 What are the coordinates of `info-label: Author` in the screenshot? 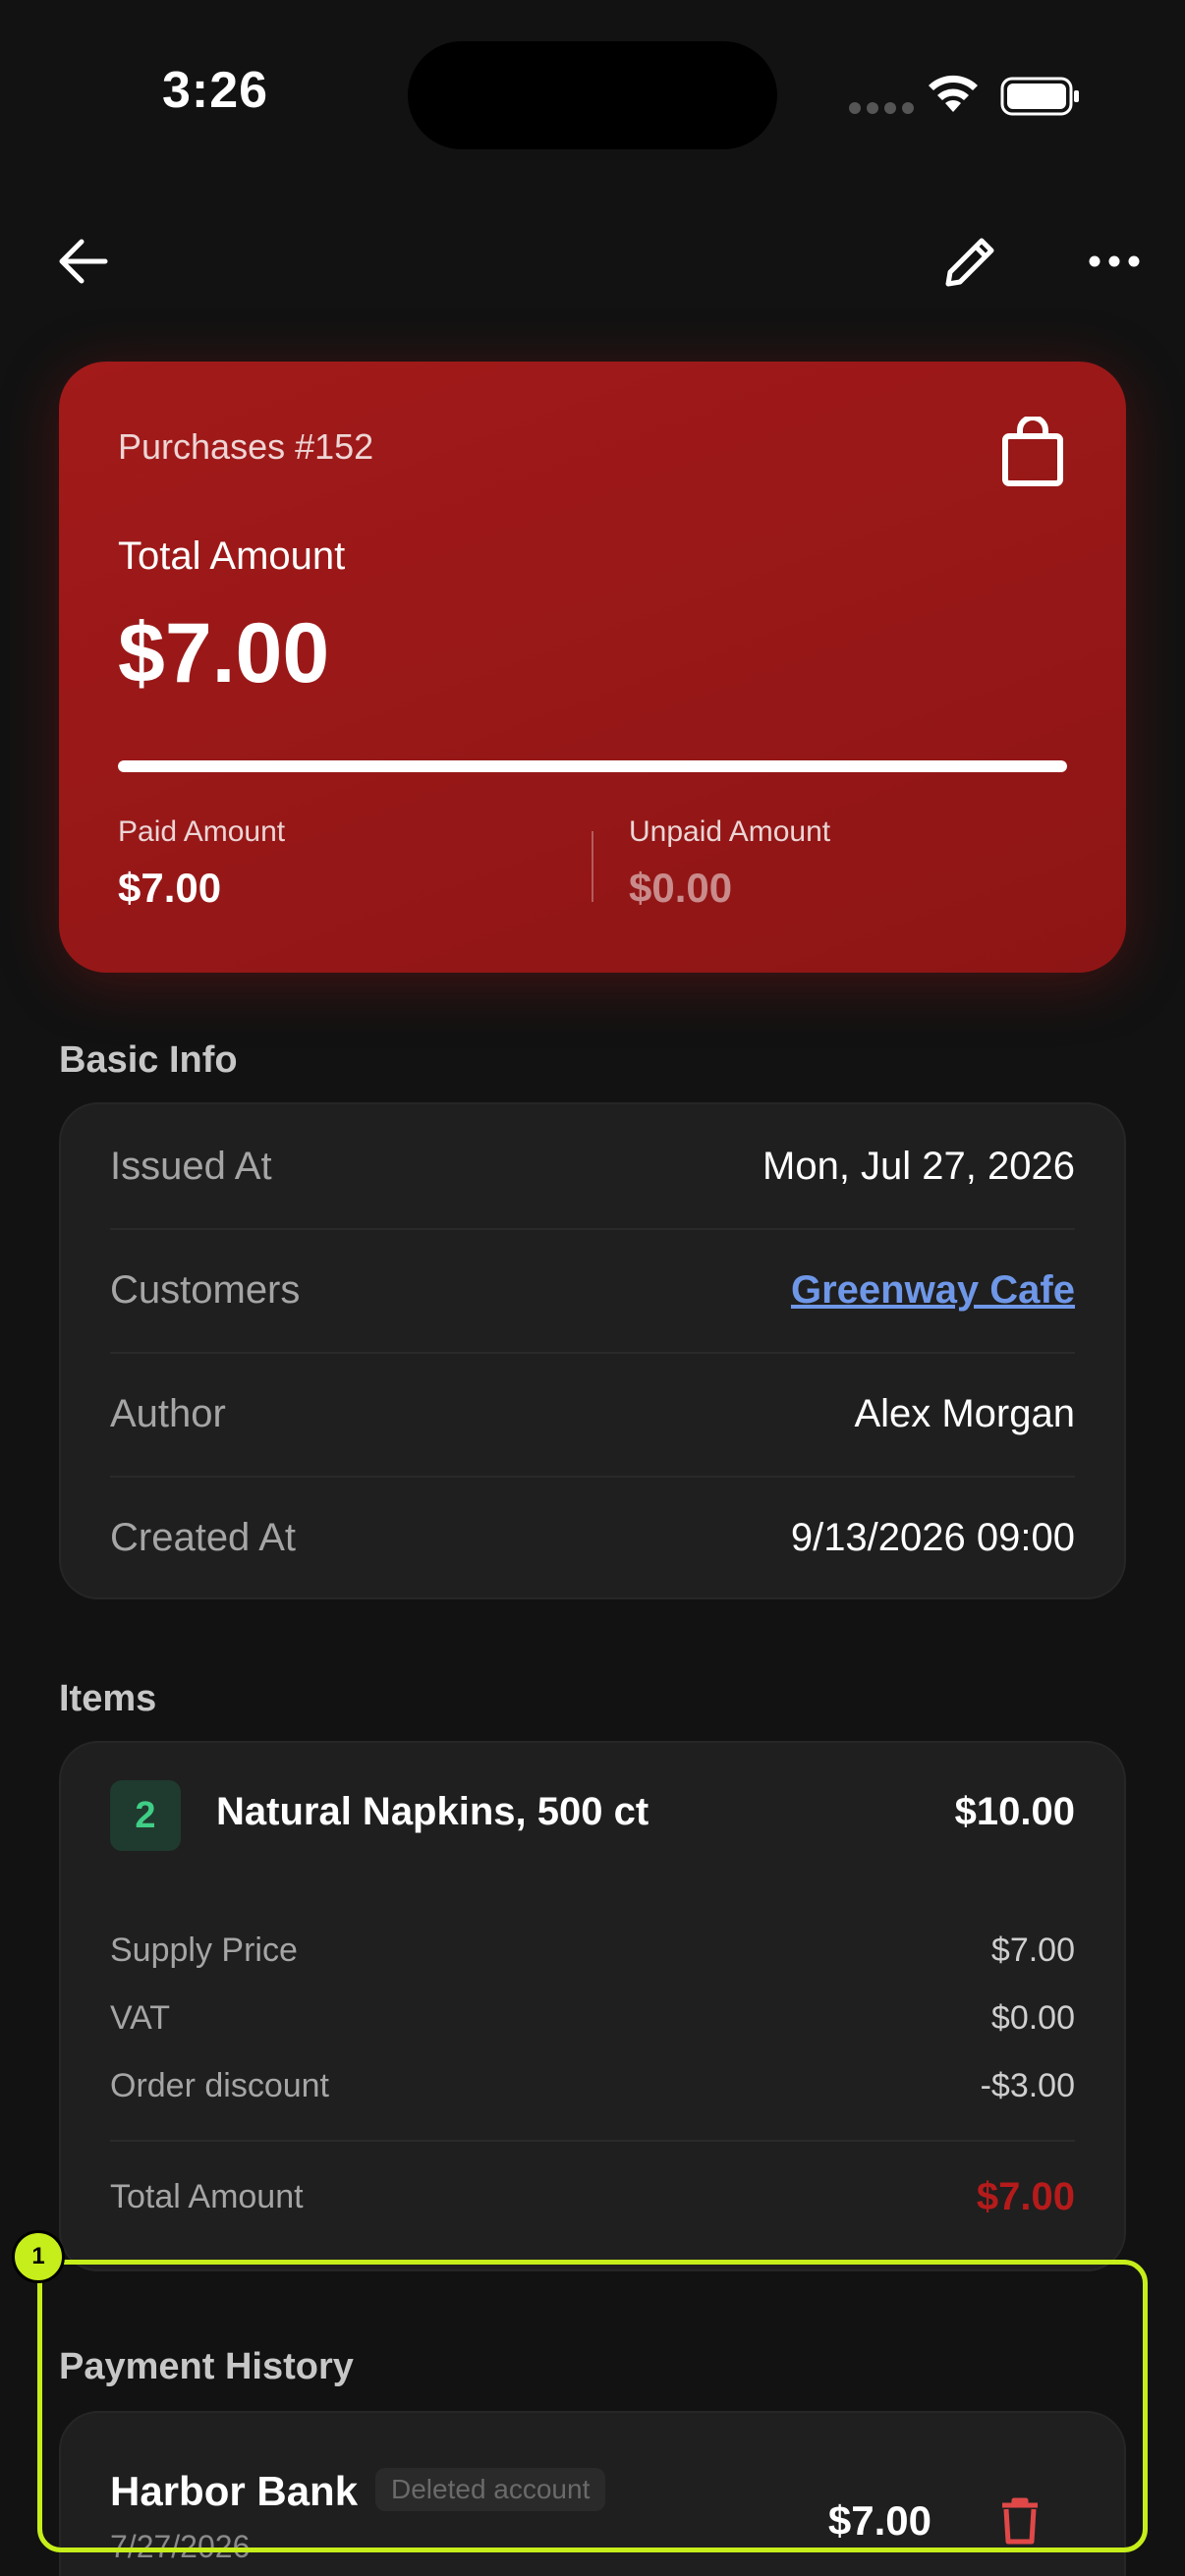 It's located at (168, 1413).